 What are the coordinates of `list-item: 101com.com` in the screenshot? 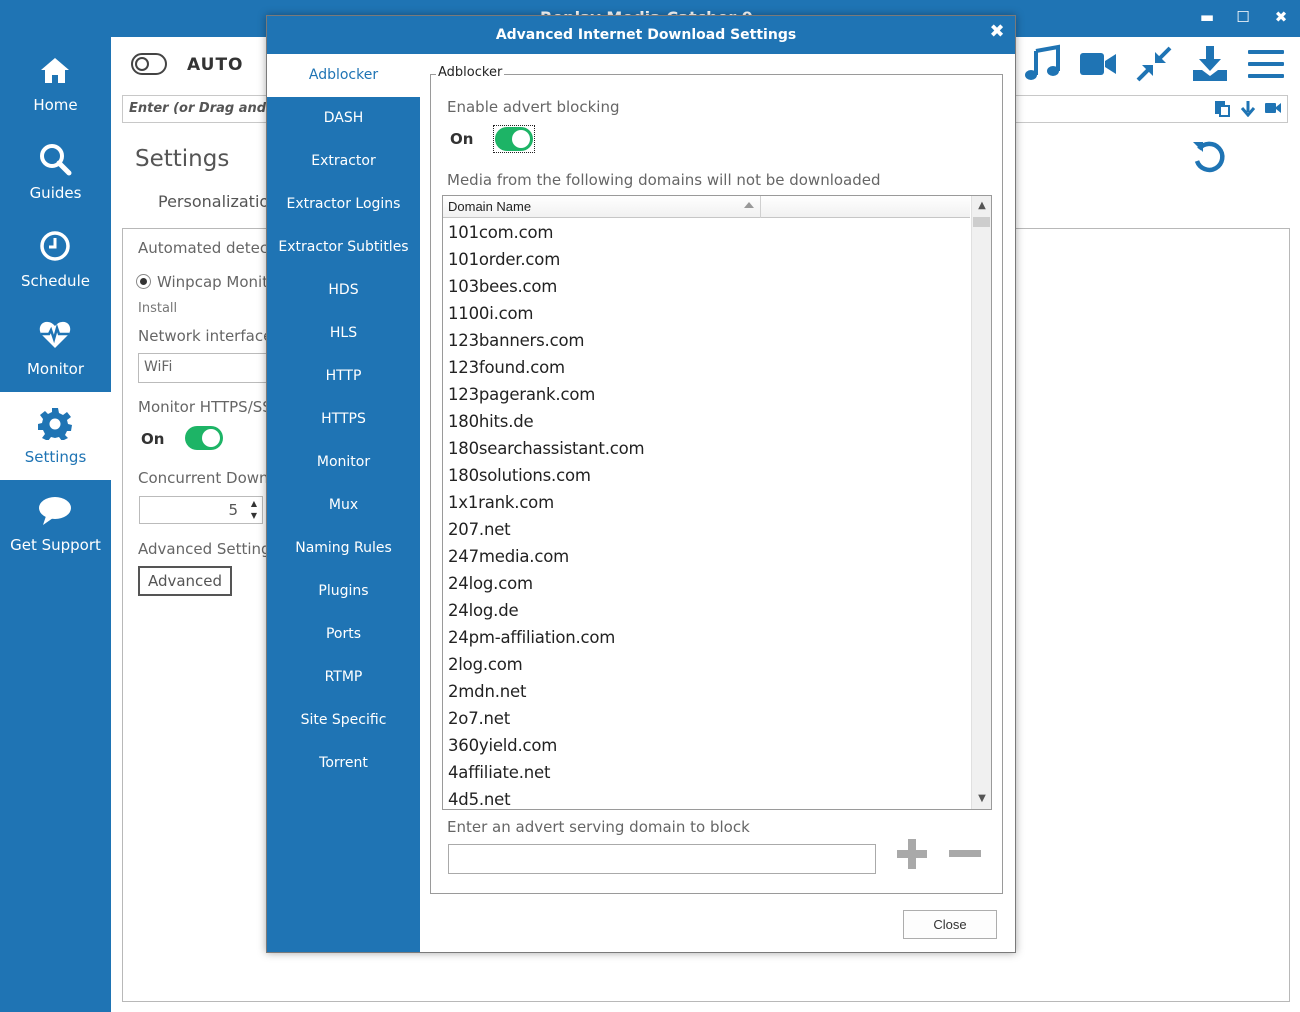 It's located at (706, 232).